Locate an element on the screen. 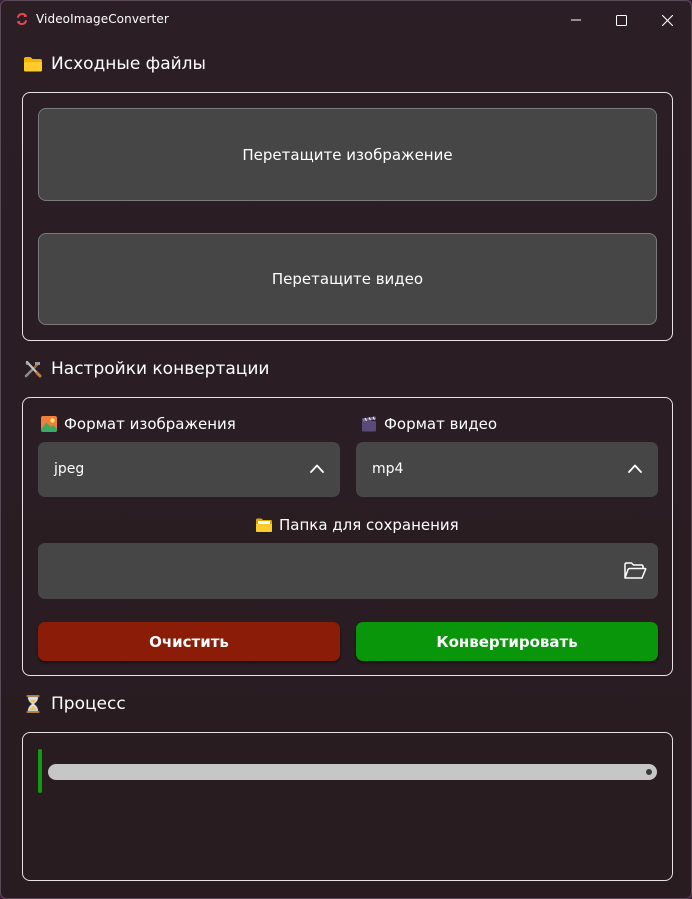  progress-marker is located at coordinates (40, 771).